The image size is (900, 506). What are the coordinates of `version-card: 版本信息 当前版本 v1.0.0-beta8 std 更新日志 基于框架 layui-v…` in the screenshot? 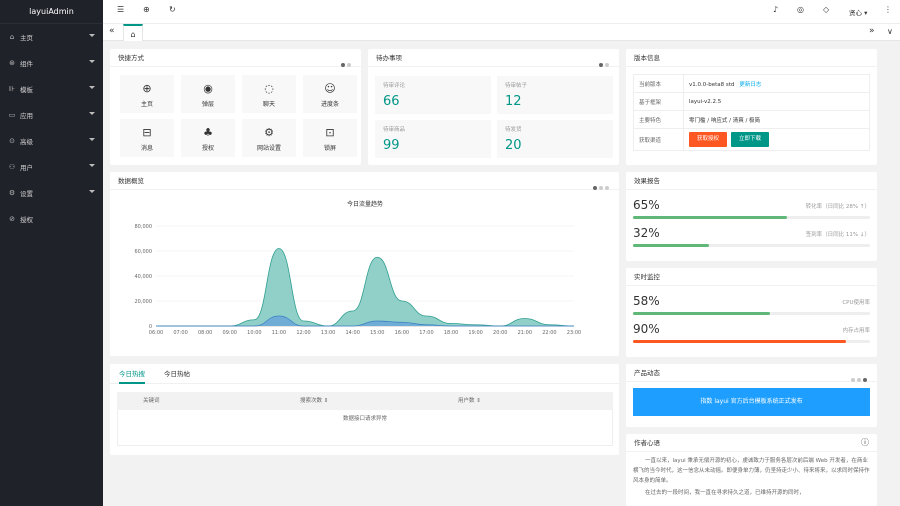 It's located at (751, 107).